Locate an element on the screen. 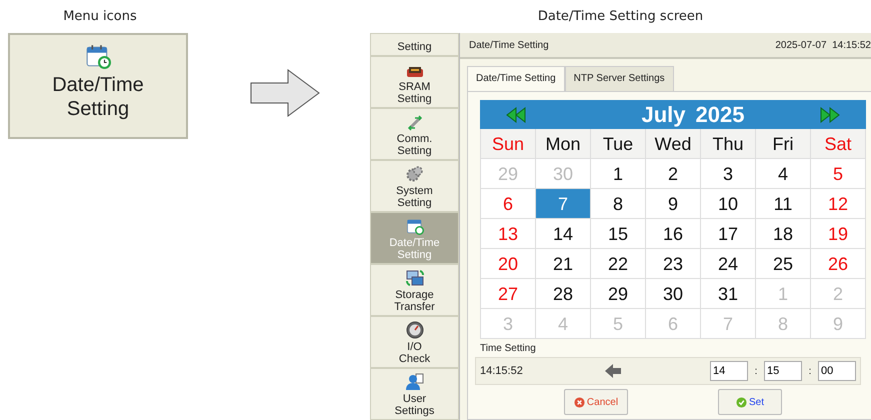 This screenshot has height=420, width=871. left-arrow-icon is located at coordinates (613, 371).